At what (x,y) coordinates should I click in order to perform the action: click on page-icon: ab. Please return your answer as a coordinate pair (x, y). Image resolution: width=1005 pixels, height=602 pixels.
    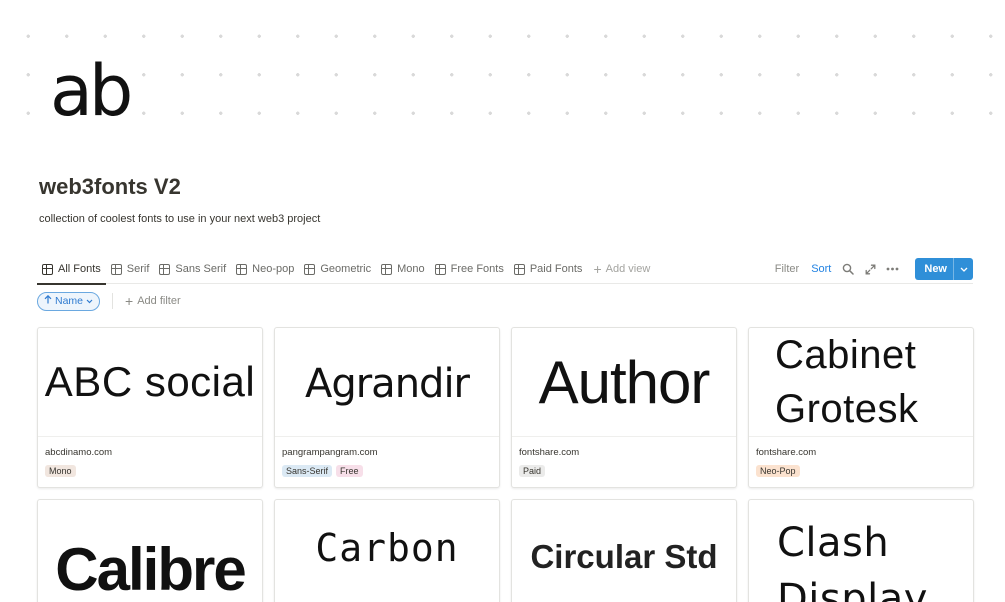
    Looking at the image, I should click on (90, 91).